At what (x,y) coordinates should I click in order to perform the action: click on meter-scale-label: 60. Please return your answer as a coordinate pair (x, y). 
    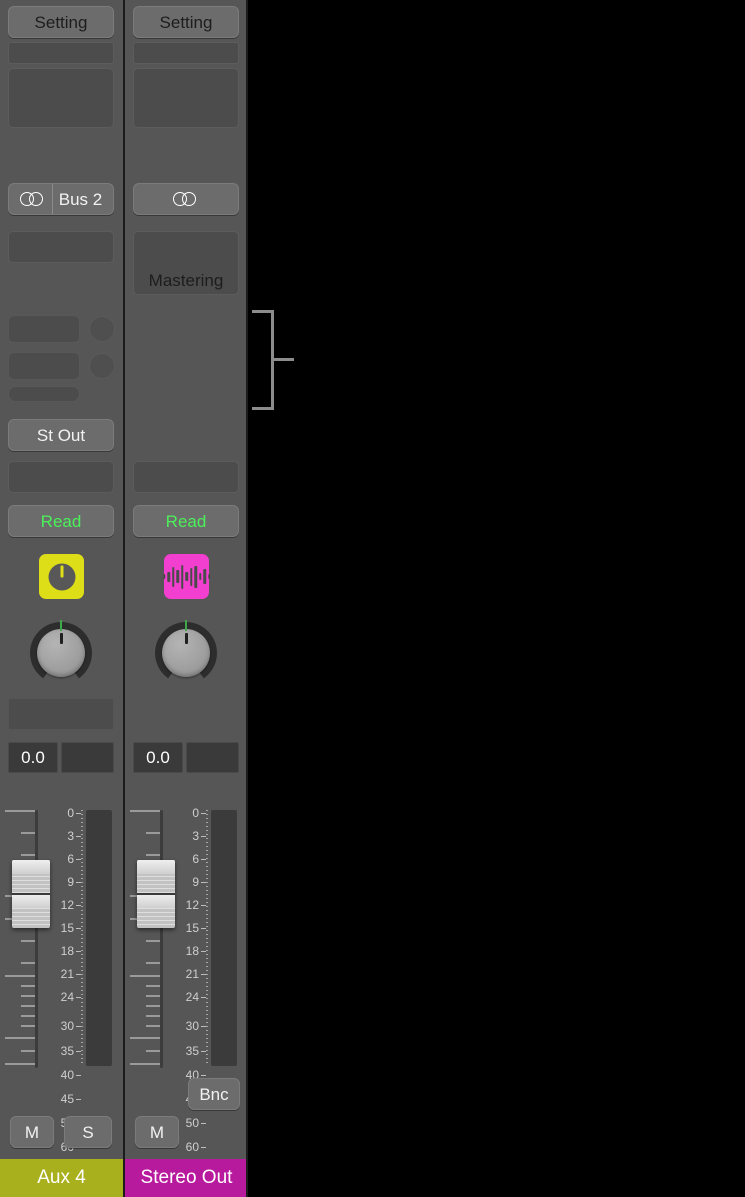
    Looking at the image, I should click on (192, 1147).